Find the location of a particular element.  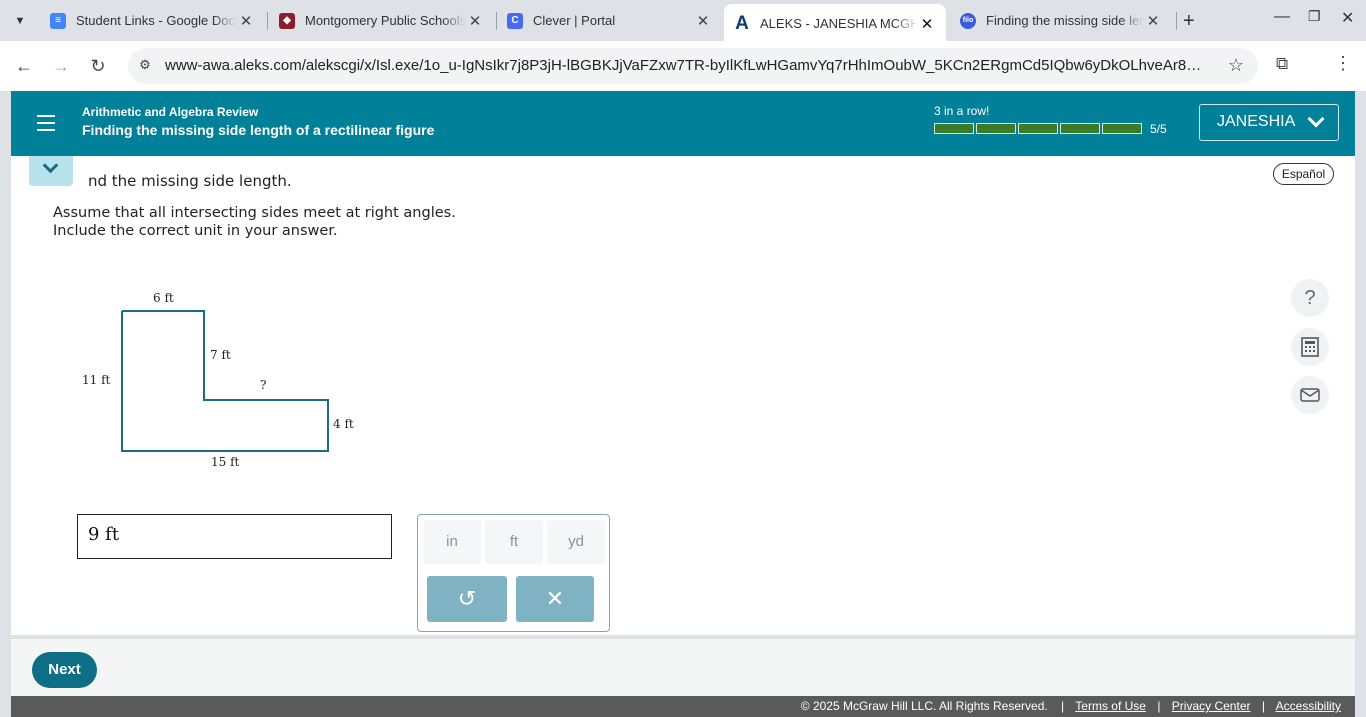

undo-icon: ↺ is located at coordinates (467, 598).